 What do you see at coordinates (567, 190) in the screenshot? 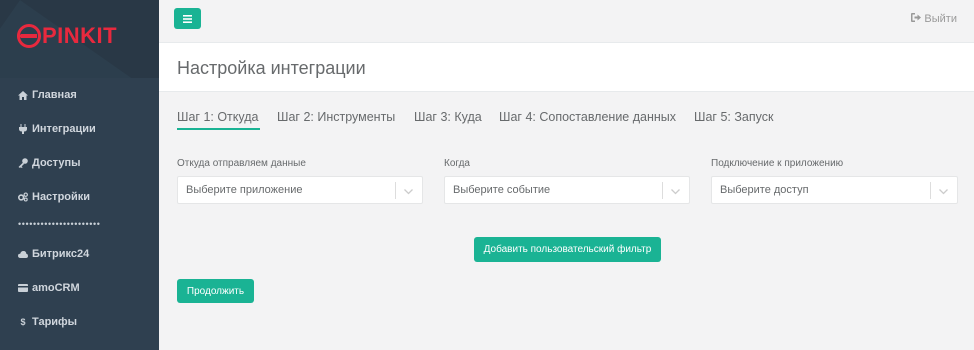
I see `event-select: Выберите событие` at bounding box center [567, 190].